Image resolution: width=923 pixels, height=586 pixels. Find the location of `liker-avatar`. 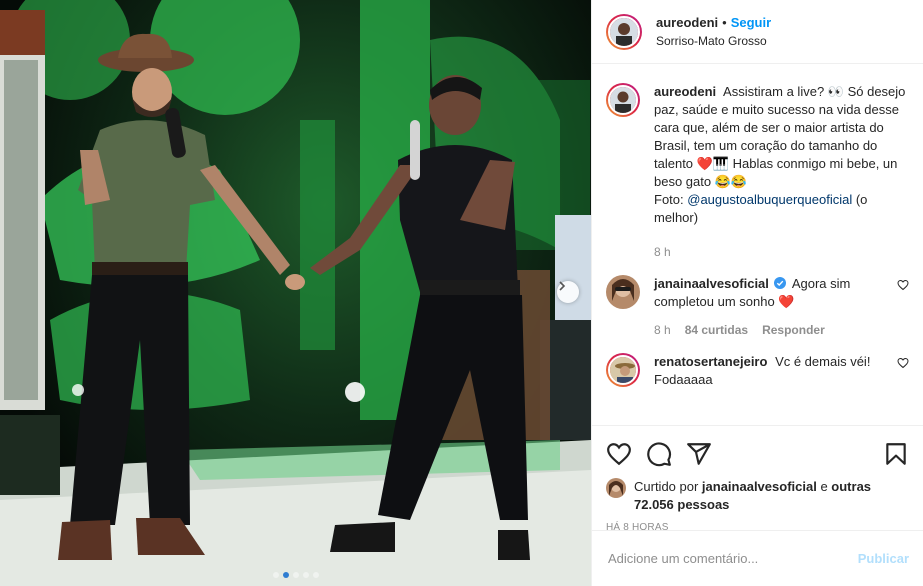

liker-avatar is located at coordinates (616, 488).